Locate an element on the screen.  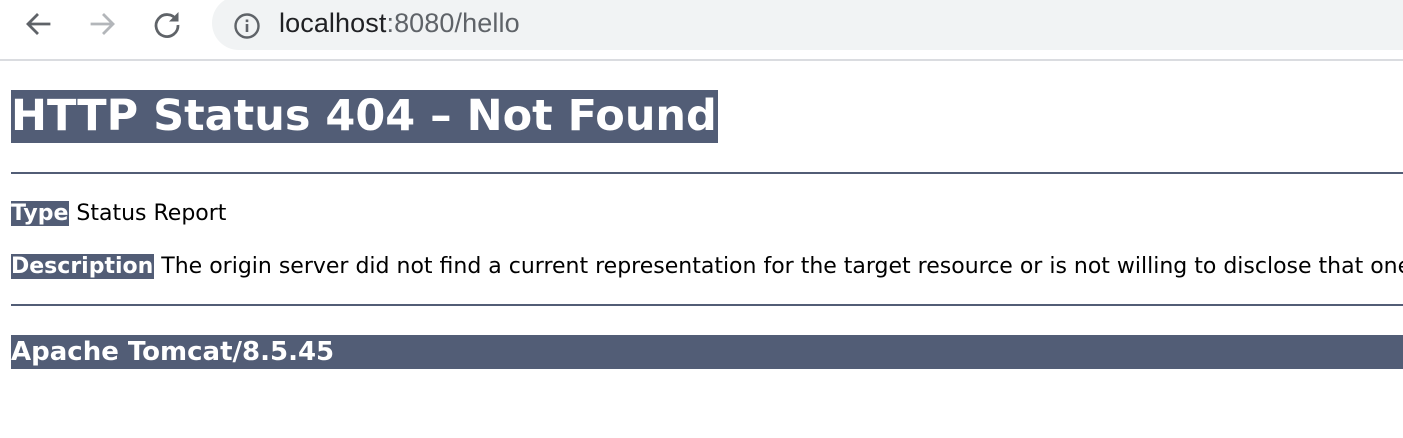
reload-icon is located at coordinates (167, 25).